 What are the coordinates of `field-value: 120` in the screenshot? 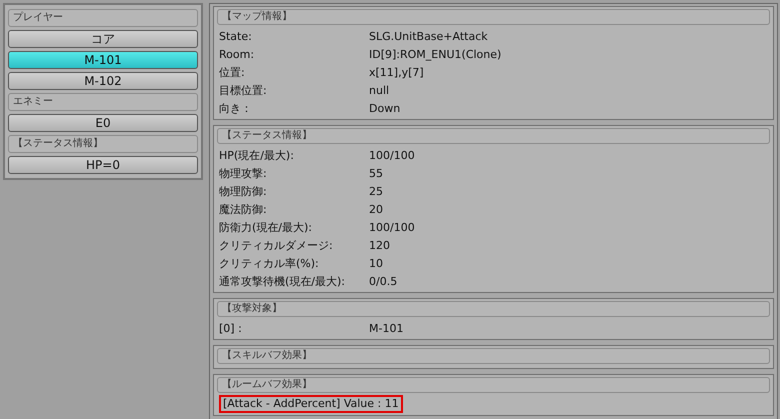 It's located at (379, 245).